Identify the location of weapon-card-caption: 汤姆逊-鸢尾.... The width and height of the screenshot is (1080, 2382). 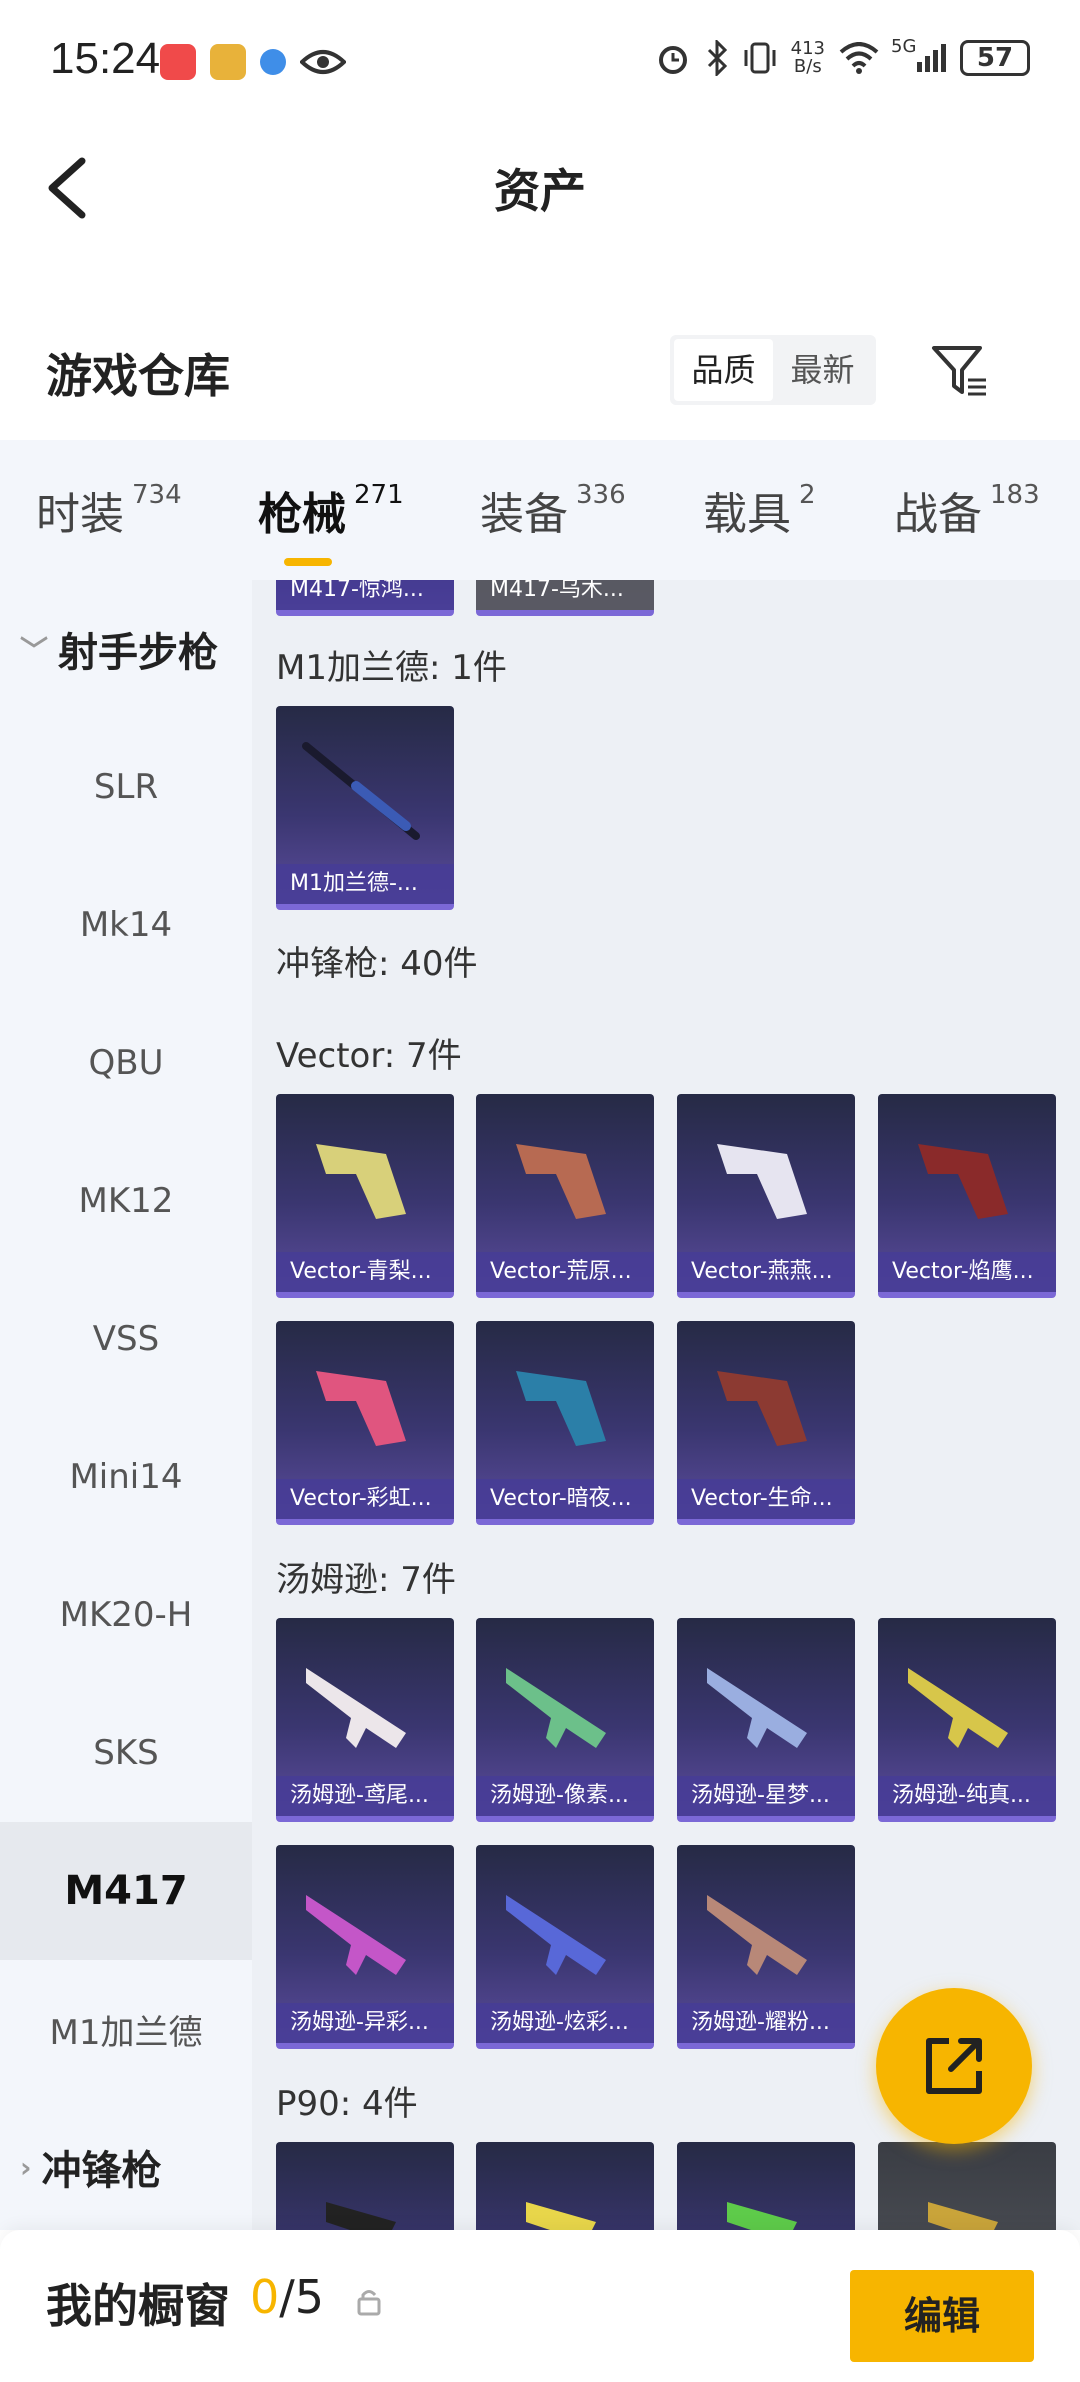
(365, 1796).